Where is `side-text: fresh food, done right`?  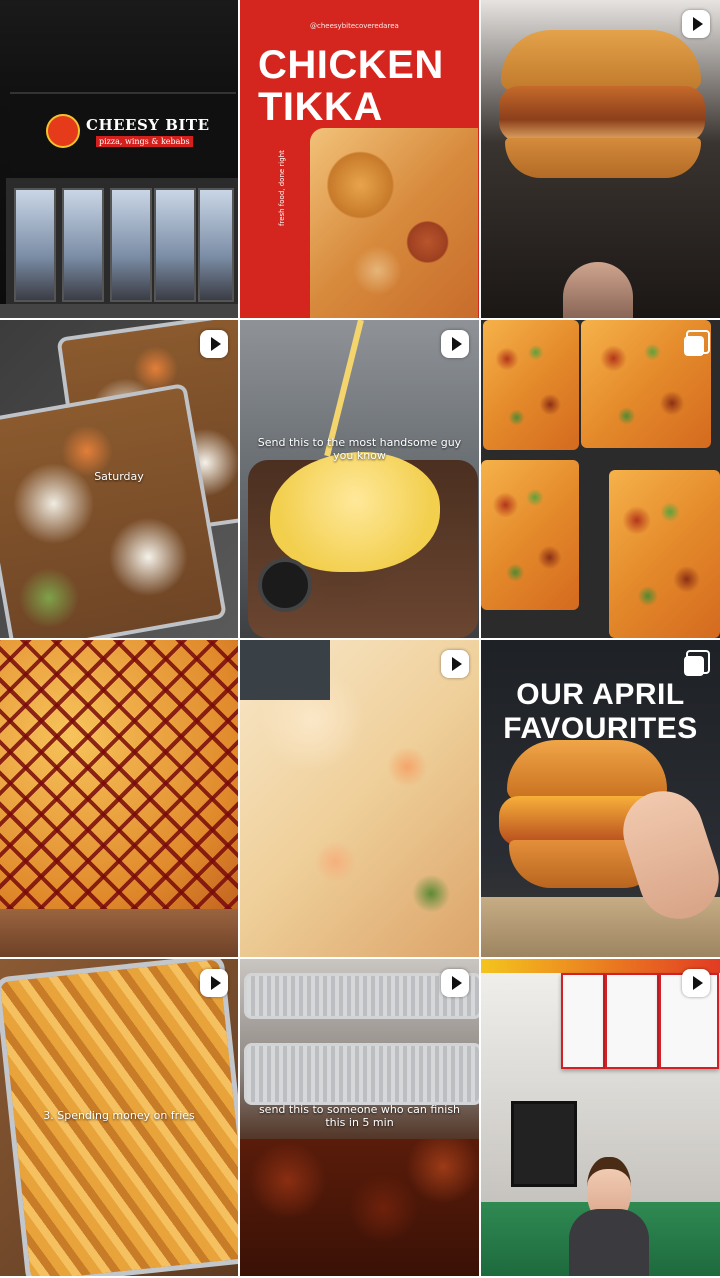
side-text: fresh food, done right is located at coordinates (282, 188).